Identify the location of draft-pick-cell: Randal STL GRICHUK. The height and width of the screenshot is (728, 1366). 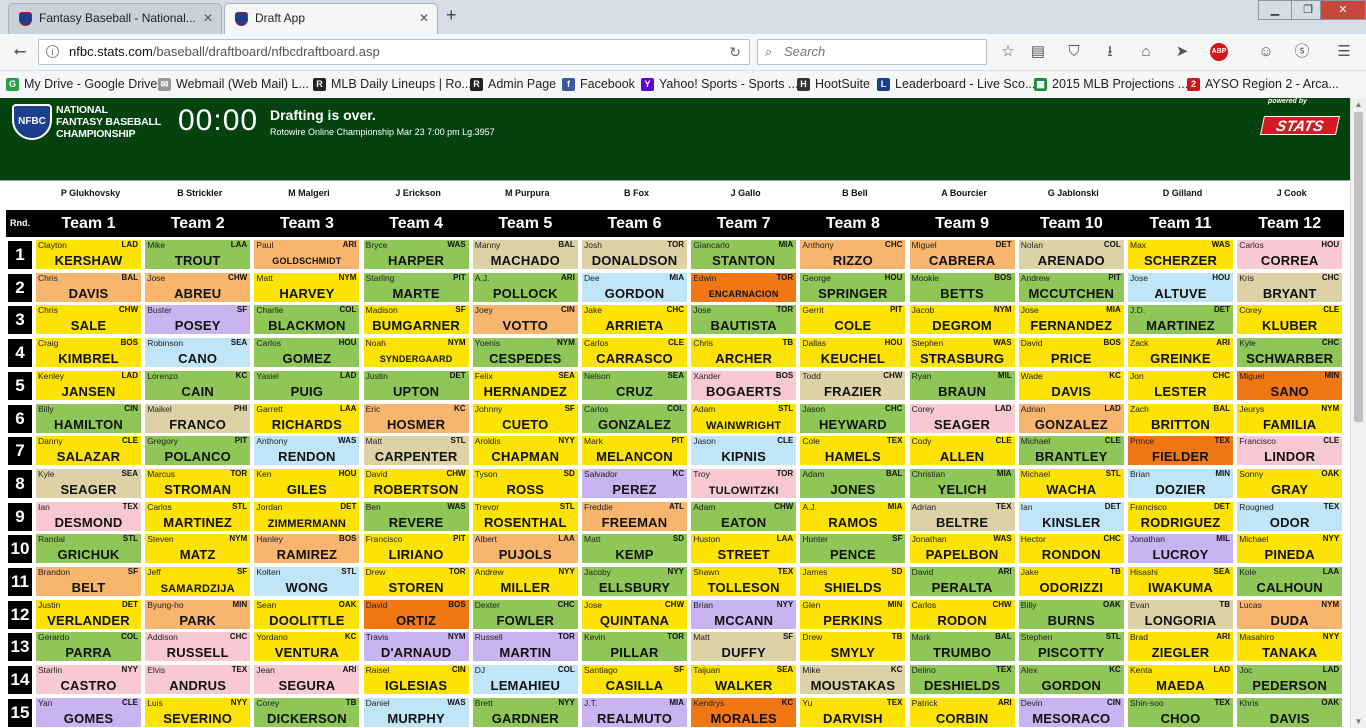
(88, 549).